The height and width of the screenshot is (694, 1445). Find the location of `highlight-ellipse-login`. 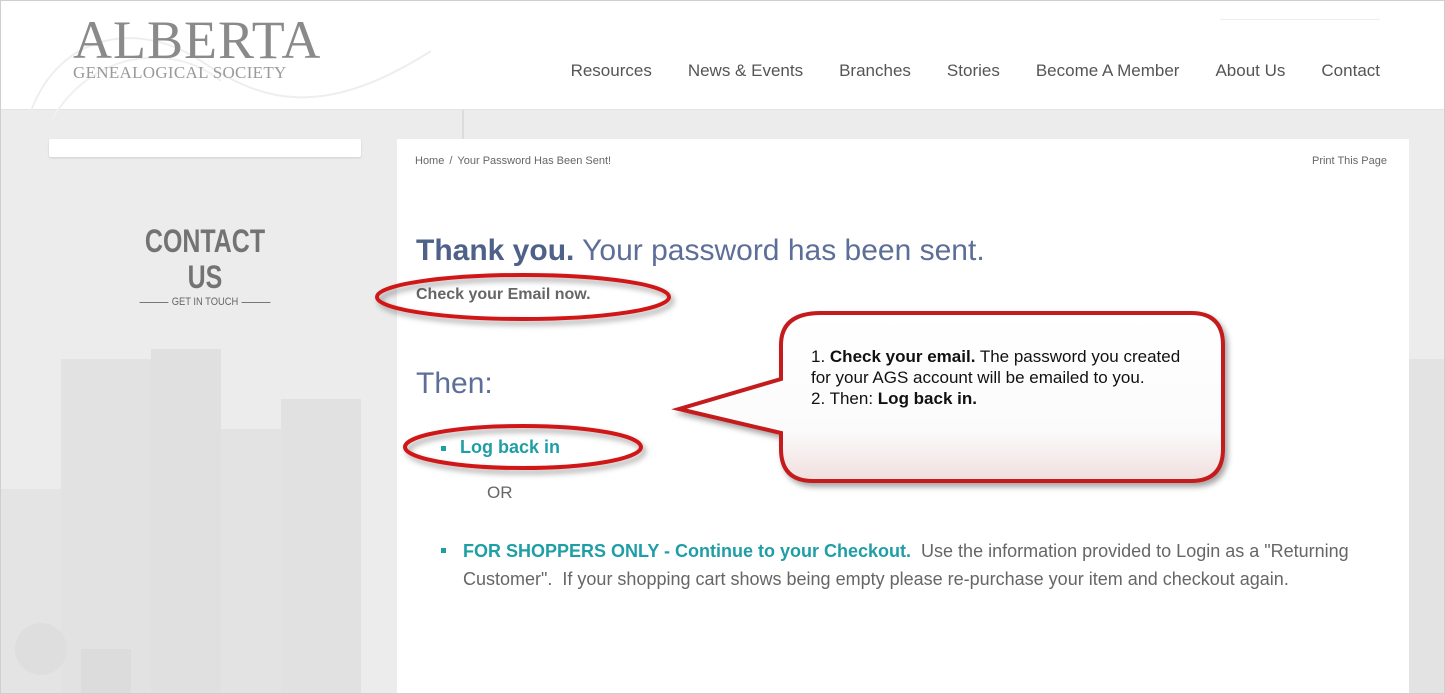

highlight-ellipse-login is located at coordinates (523, 447).